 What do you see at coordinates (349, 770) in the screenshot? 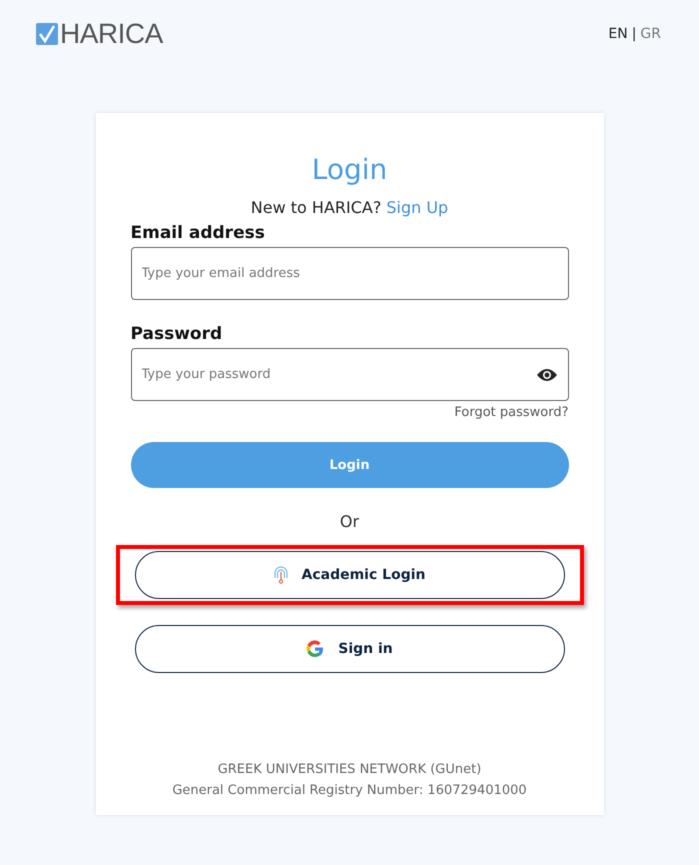
I see `footer-text: GREEK UNIVERSITIES NETWORK (GUnet)` at bounding box center [349, 770].